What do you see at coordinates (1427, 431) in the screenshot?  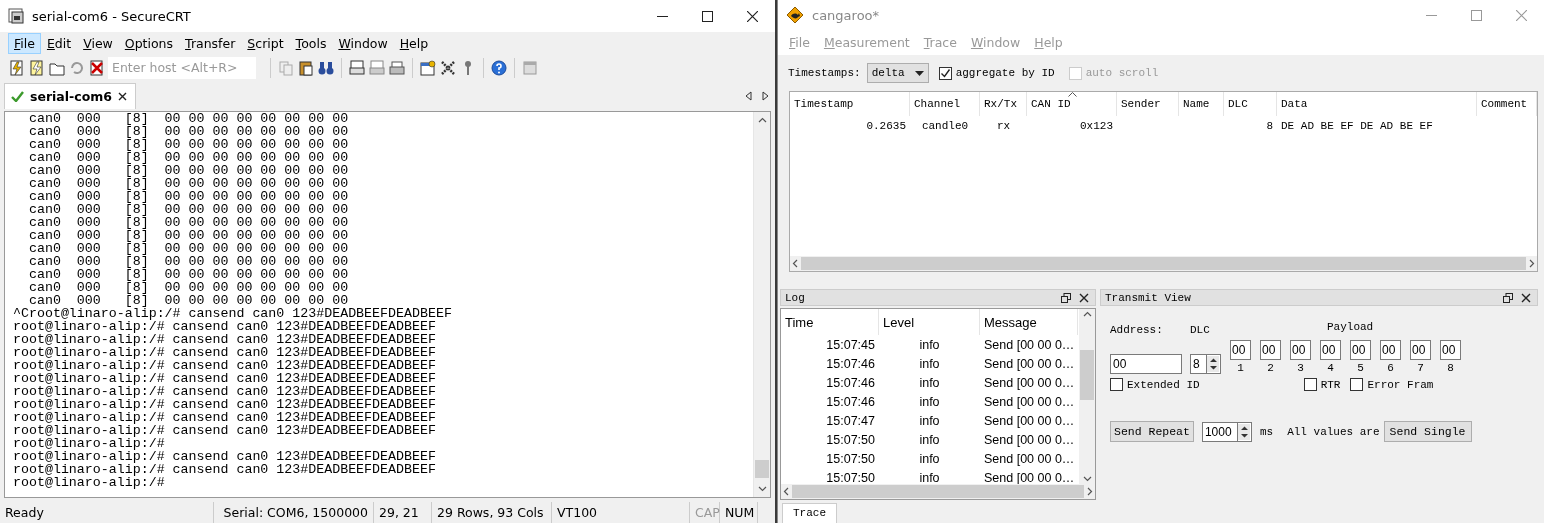 I see `send-single-button: Send Single` at bounding box center [1427, 431].